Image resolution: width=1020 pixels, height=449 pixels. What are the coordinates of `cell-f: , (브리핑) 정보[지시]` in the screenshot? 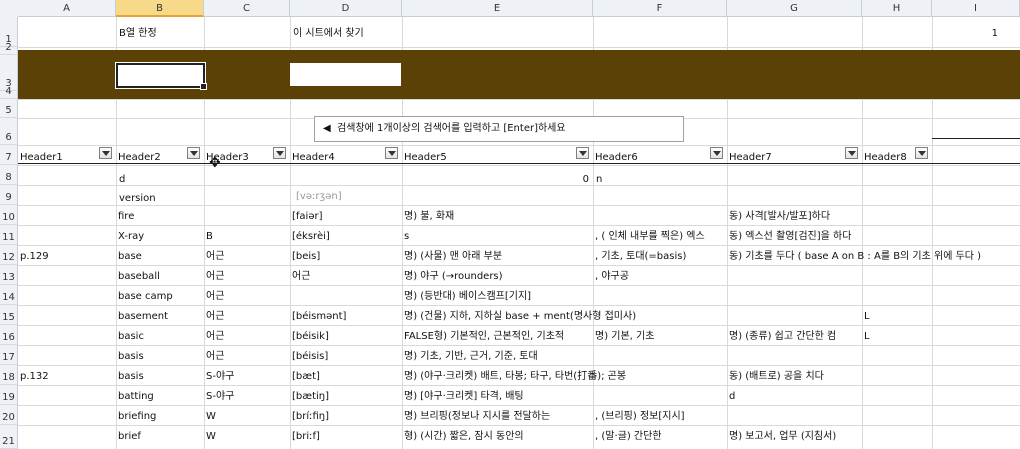 It's located at (640, 416).